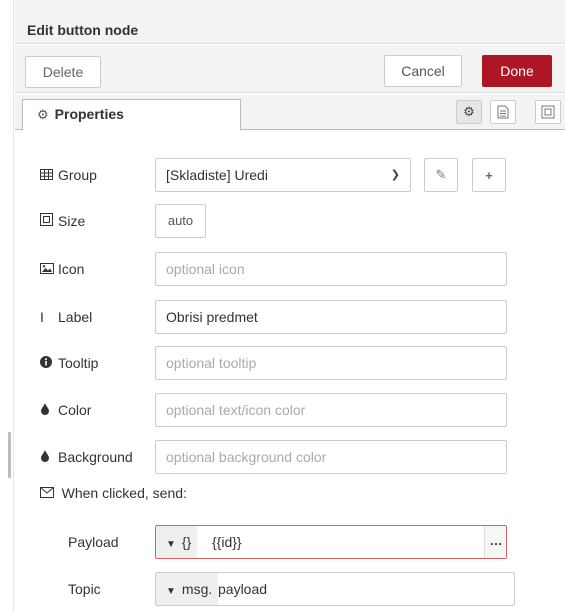 Image resolution: width=565 pixels, height=612 pixels. I want to click on group-select-value: [Skladiste] Uredi, so click(217, 175).